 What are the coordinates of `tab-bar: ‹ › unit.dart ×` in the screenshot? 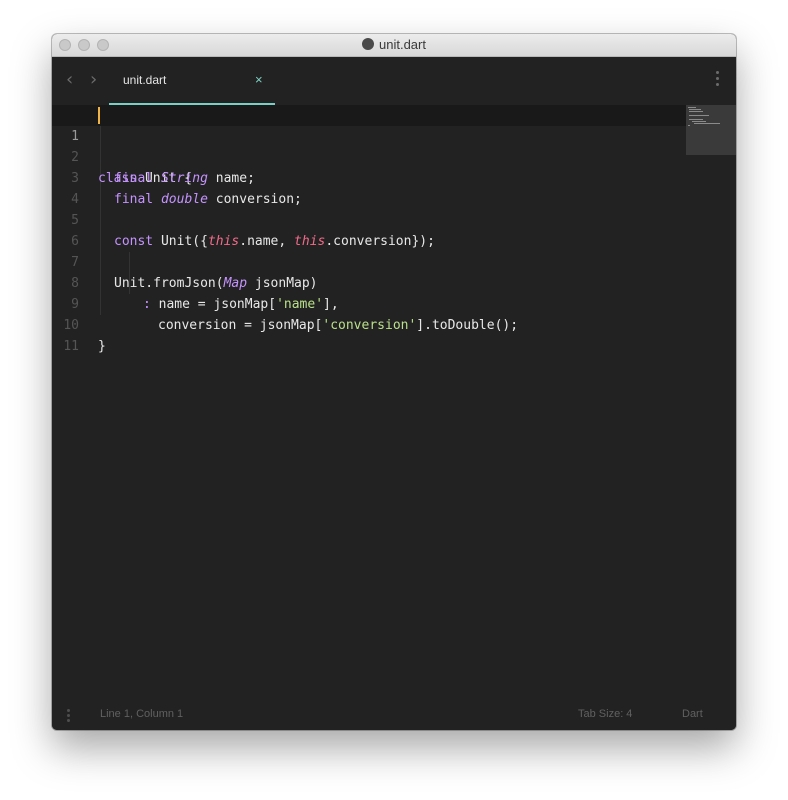 It's located at (394, 81).